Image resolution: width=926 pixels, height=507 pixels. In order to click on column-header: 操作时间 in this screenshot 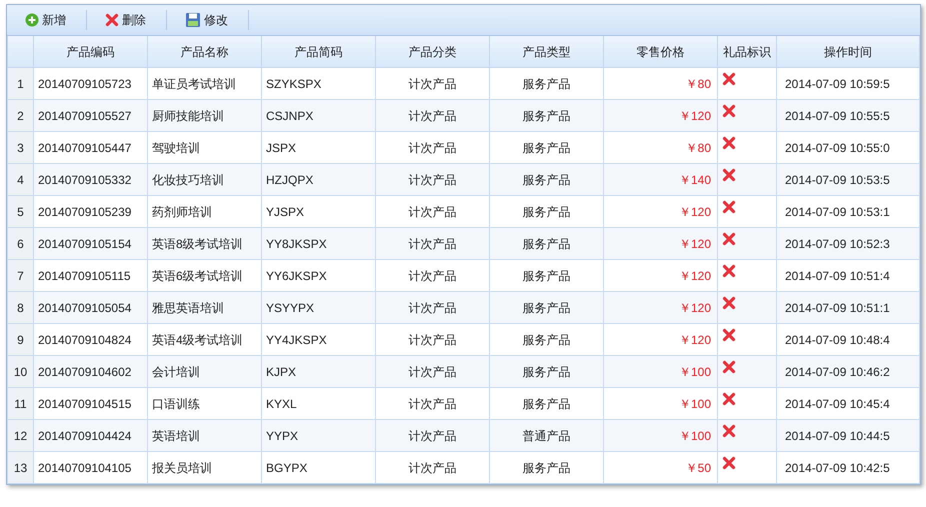, I will do `click(848, 52)`.